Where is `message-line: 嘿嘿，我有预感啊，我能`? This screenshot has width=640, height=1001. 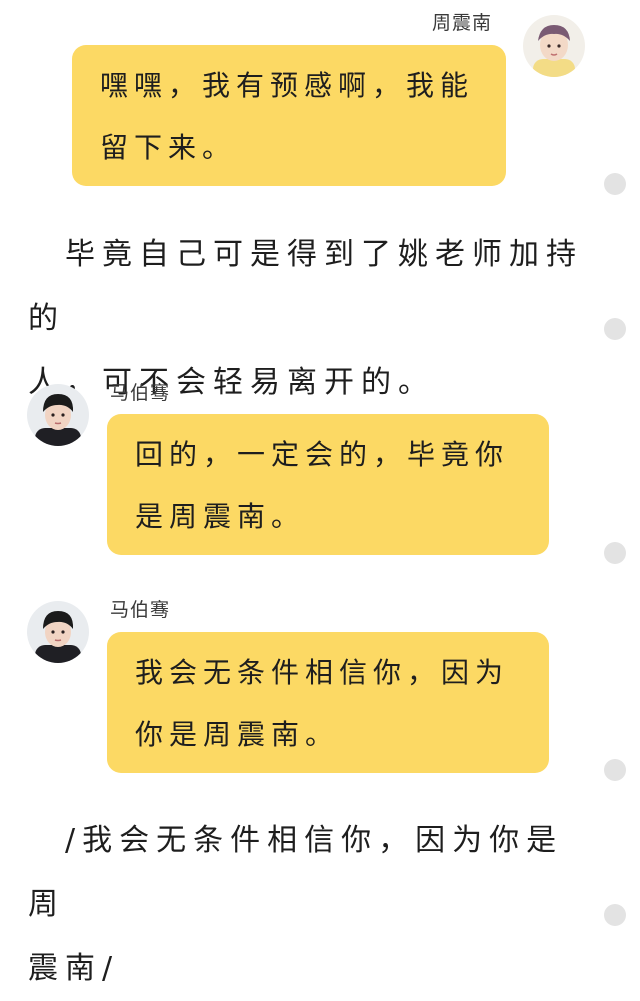
message-line: 嘿嘿，我有预感啊，我能 is located at coordinates (287, 85).